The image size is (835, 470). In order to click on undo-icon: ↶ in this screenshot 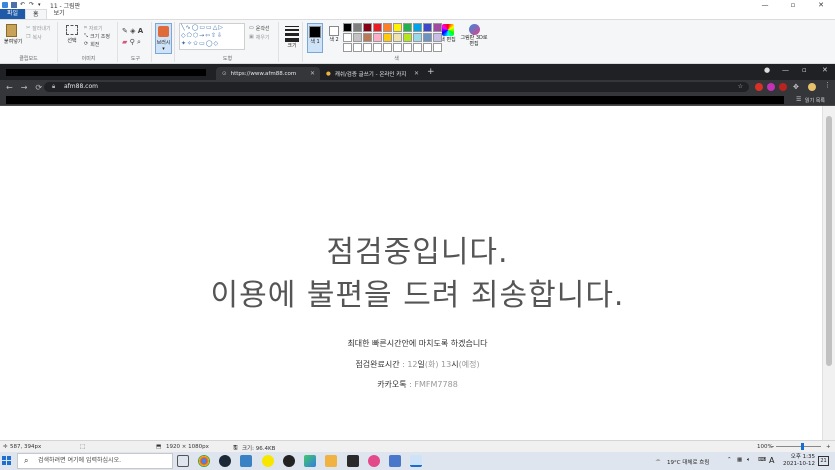, I will do `click(23, 5)`.